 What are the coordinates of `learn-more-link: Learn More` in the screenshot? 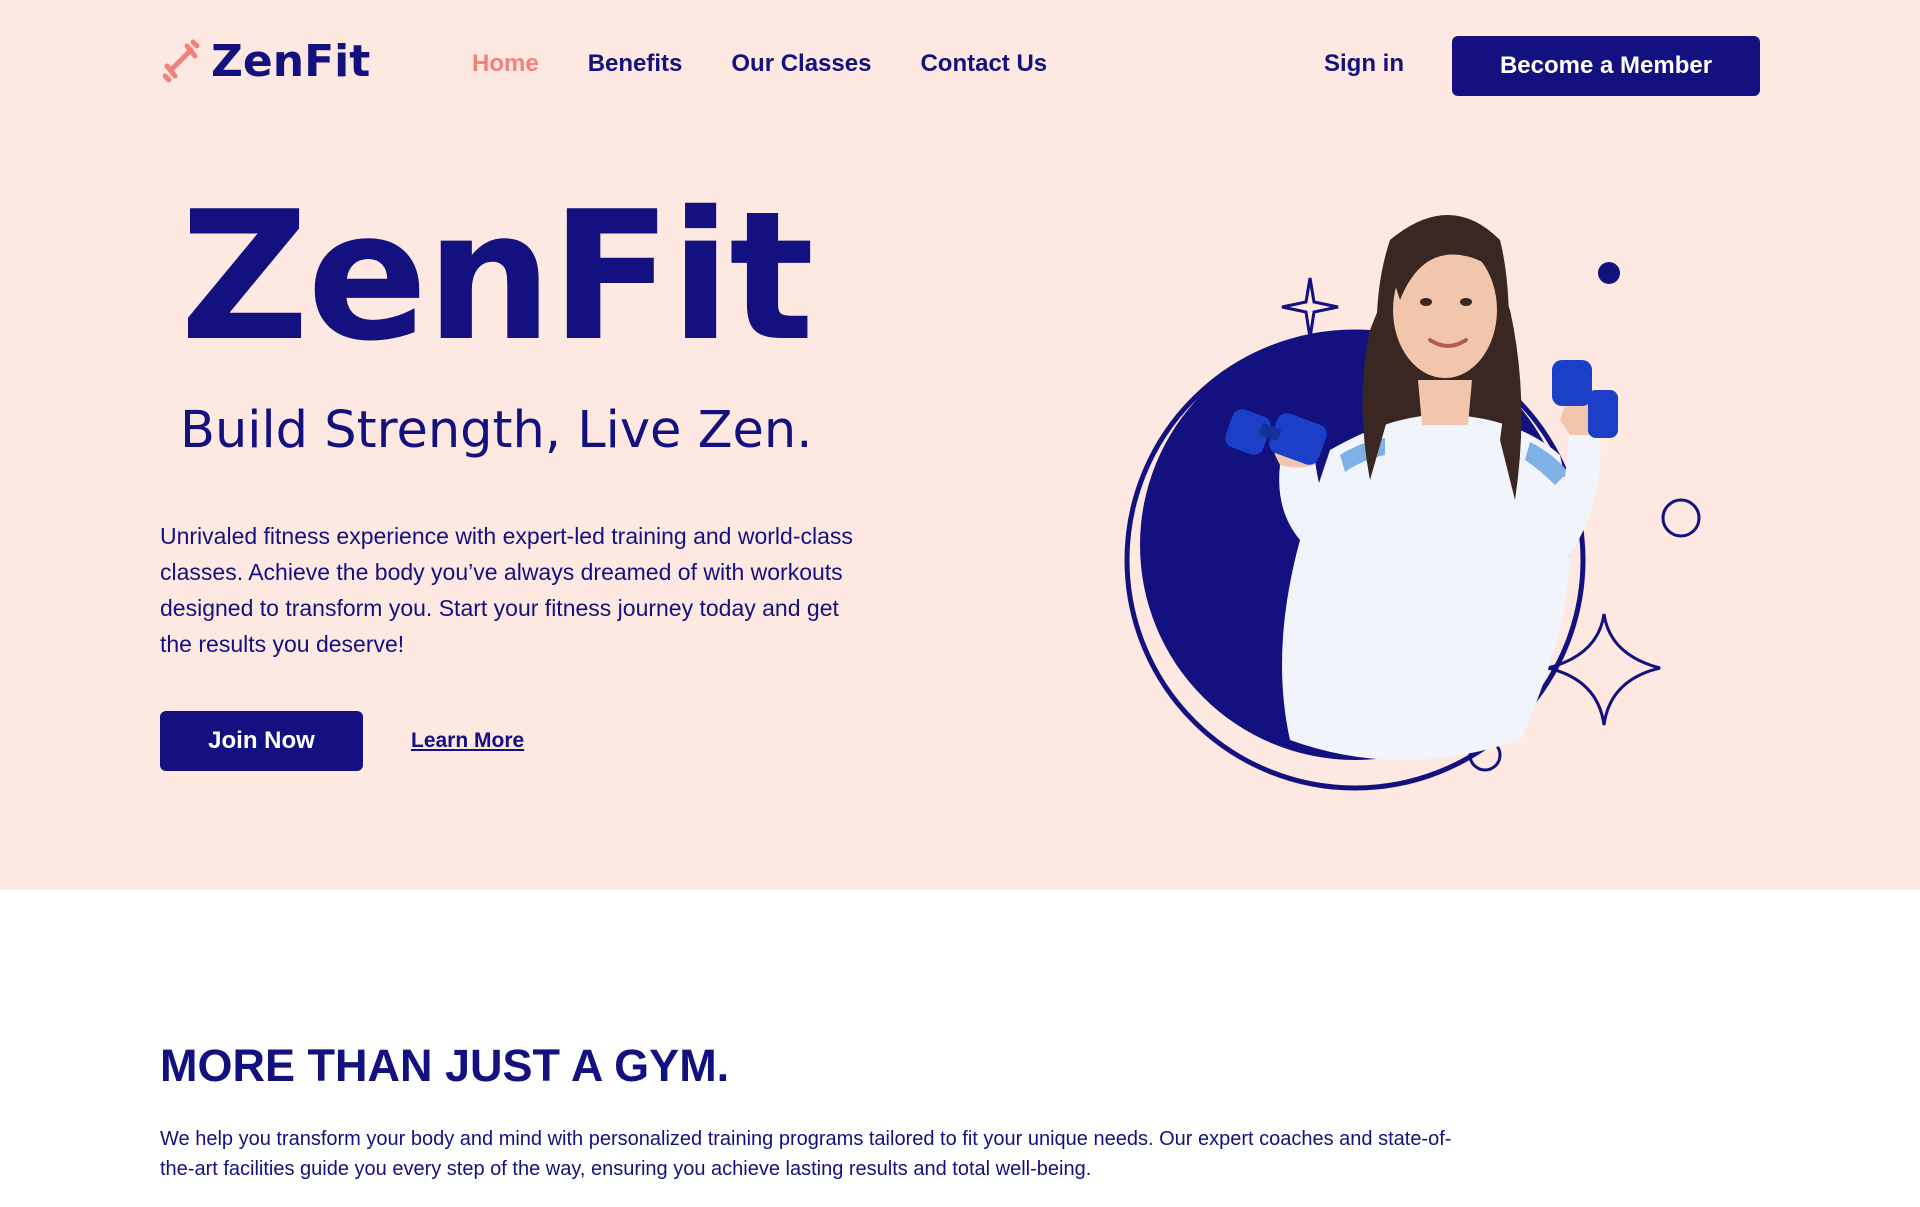 It's located at (467, 741).